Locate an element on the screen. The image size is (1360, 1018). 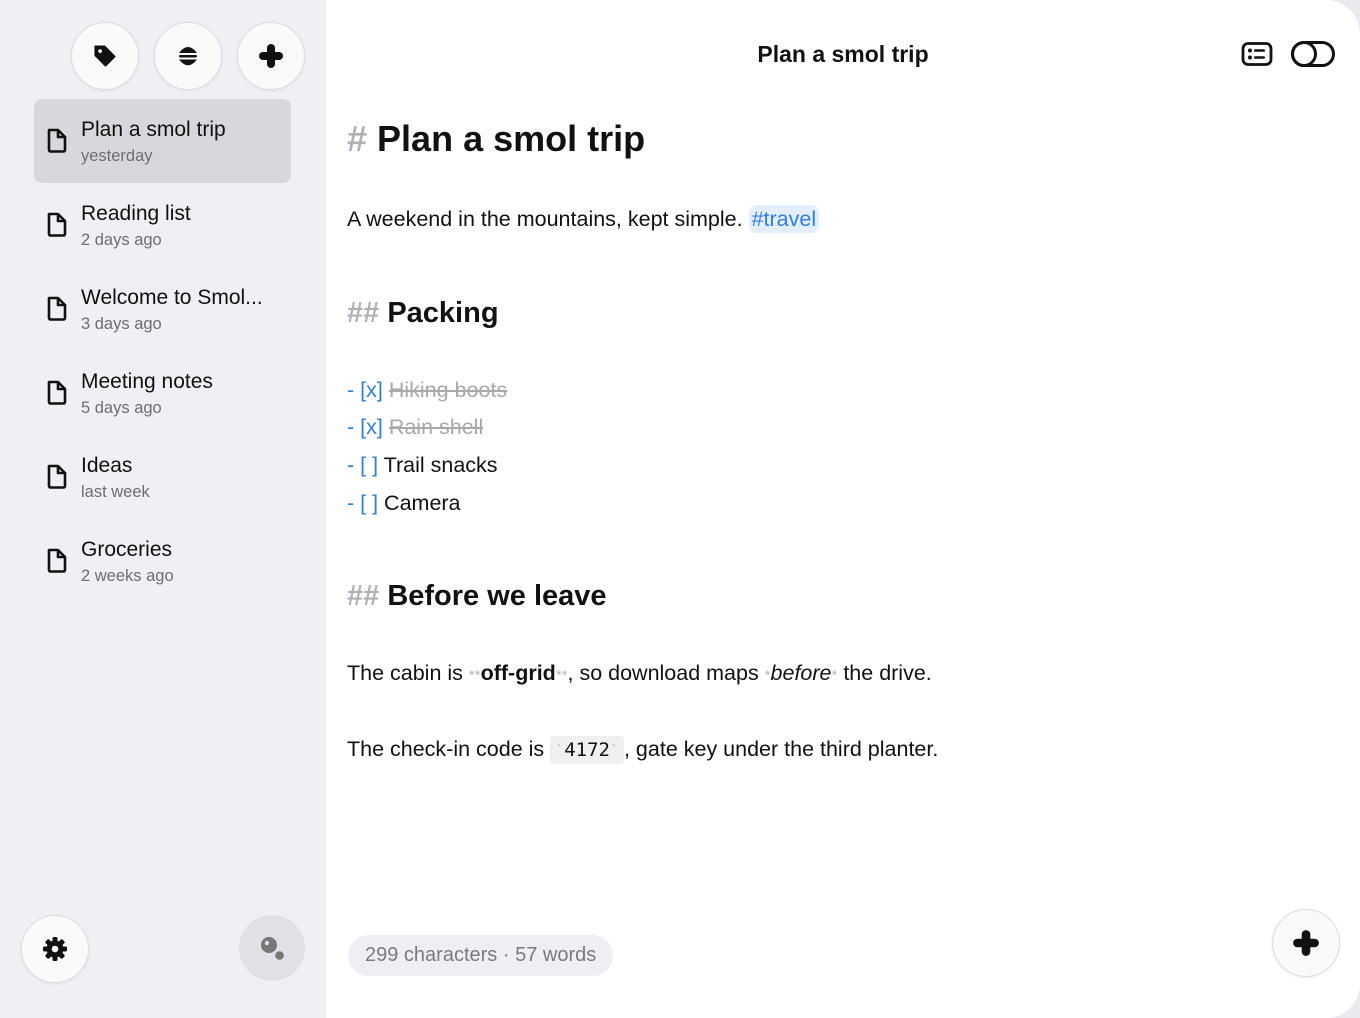
note-item-groceries: Groceries 2 weeks ago is located at coordinates (162, 561).